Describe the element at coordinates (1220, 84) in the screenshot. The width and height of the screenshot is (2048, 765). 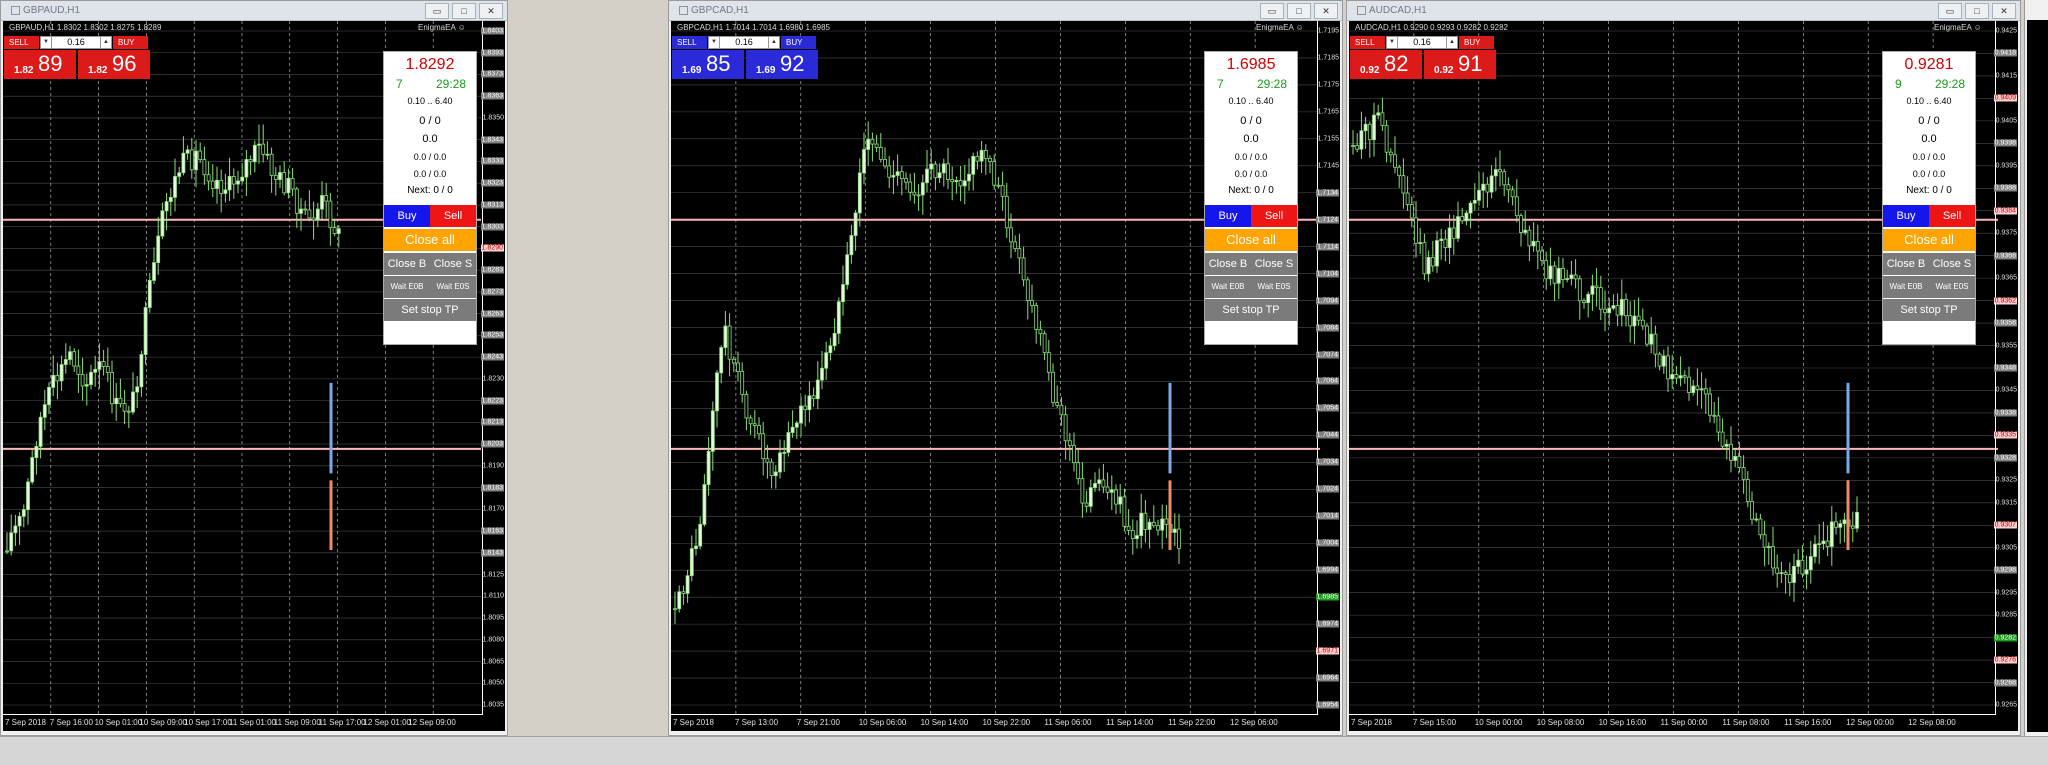
I see `ea-counter: 7` at that location.